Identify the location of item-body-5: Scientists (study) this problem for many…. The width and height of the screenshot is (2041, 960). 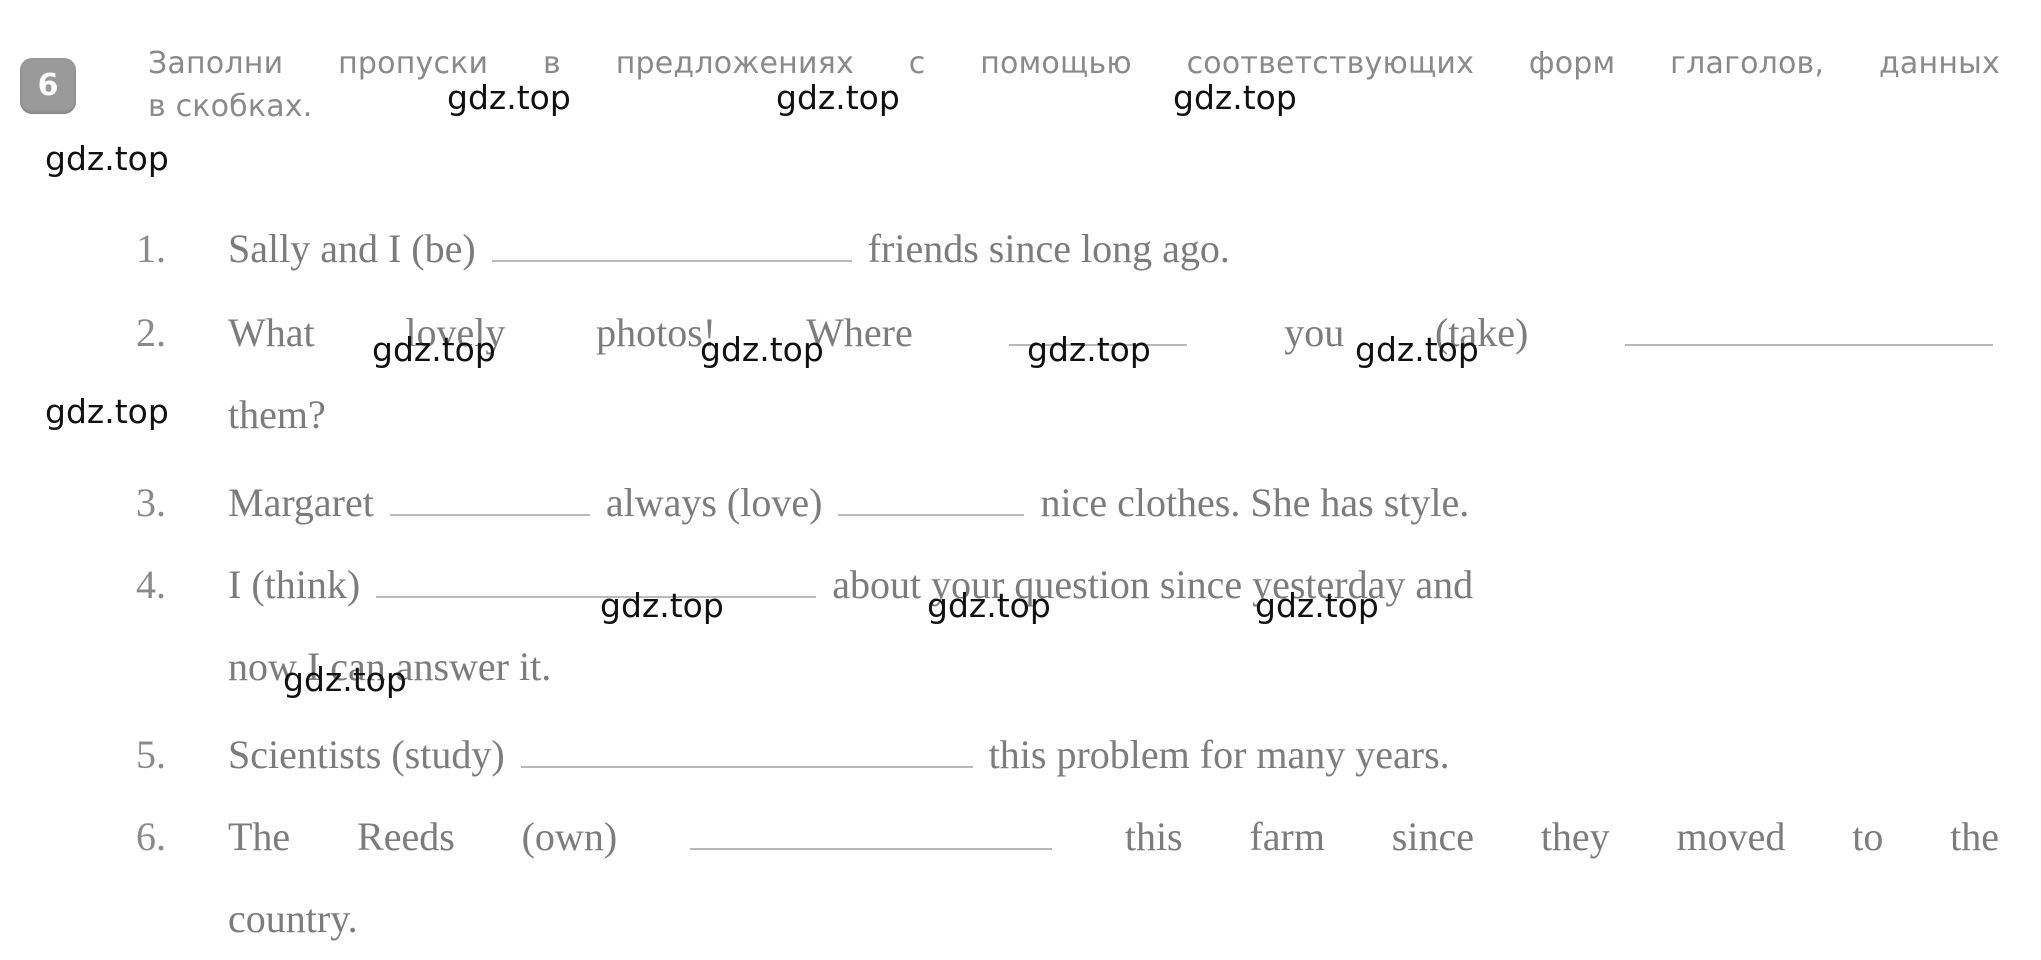
(1113, 755).